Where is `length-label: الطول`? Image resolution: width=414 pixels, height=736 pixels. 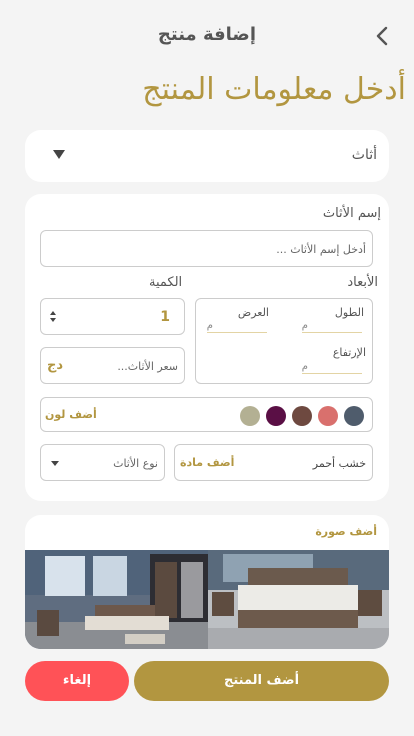 length-label: الطول is located at coordinates (349, 312).